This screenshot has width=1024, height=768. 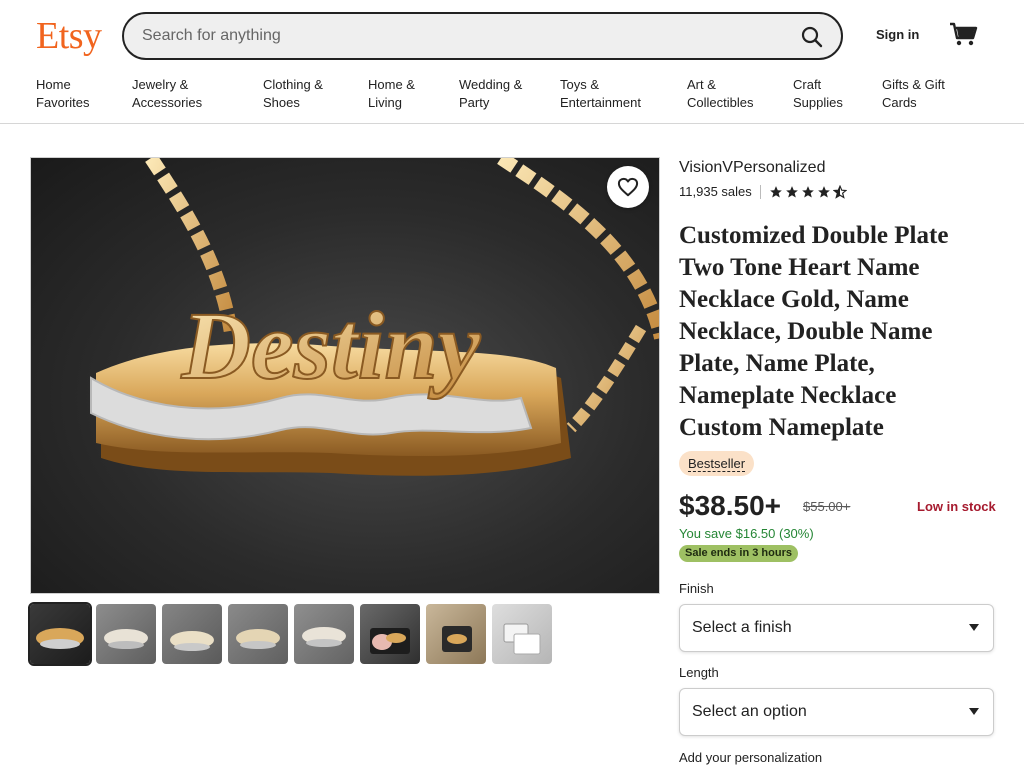 I want to click on sign-in-link: Sign in, so click(x=897, y=34).